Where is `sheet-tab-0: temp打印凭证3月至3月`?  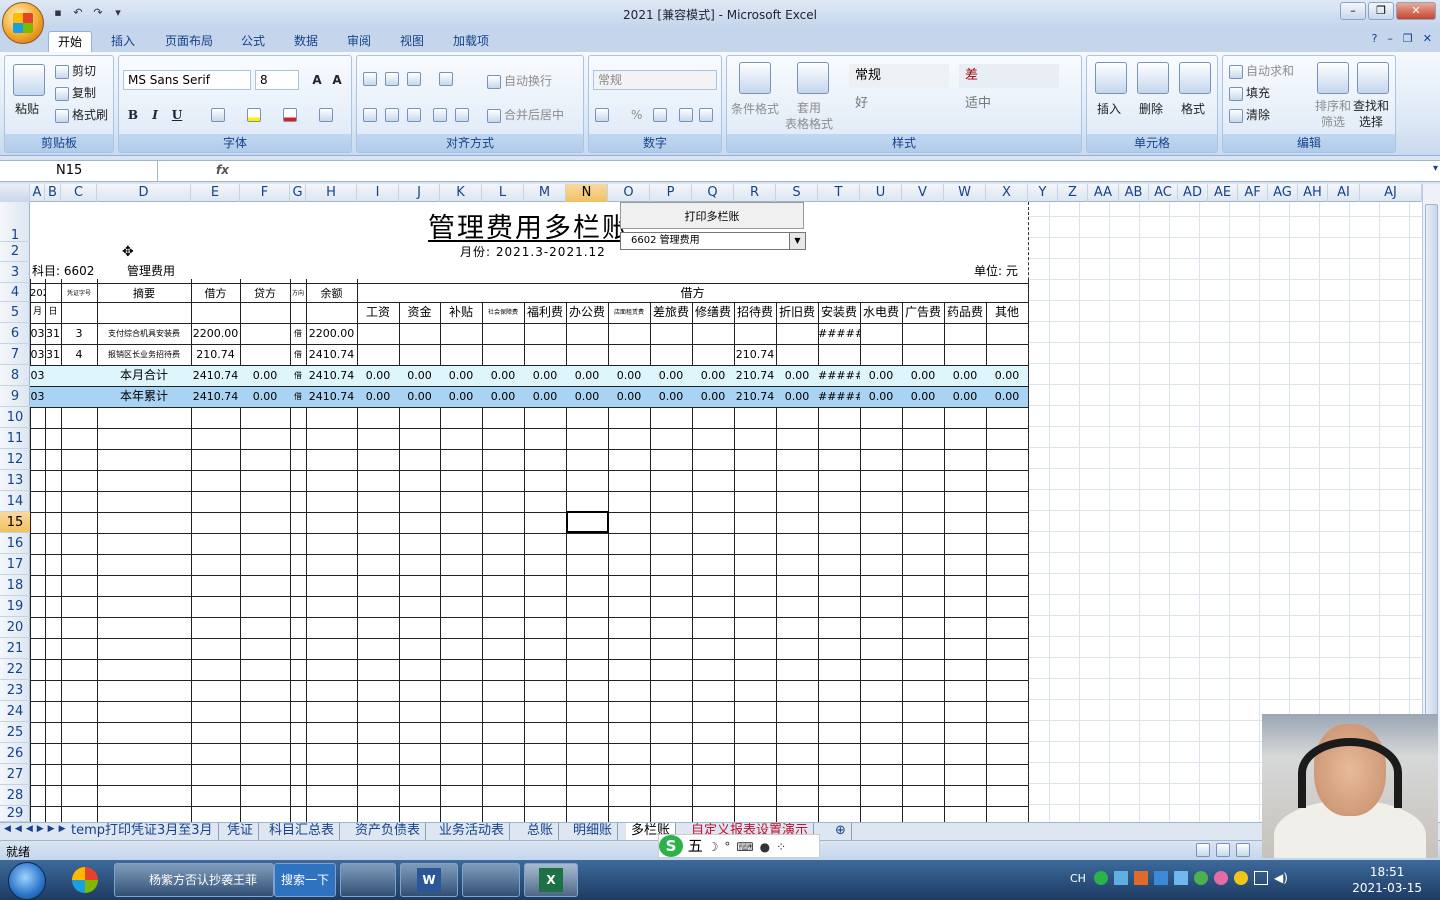
sheet-tab-0: temp打印凭证3月至3月 is located at coordinates (142, 831).